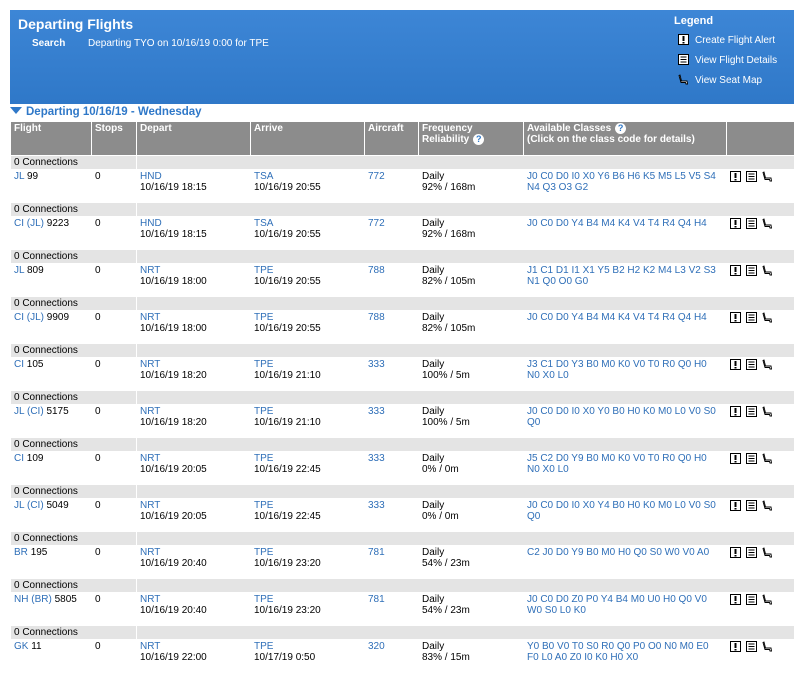 Image resolution: width=800 pixels, height=673 pixels. I want to click on class-codes-link: F0 L0 A0 Z0 I0 K0 H0 X0, so click(582, 657).